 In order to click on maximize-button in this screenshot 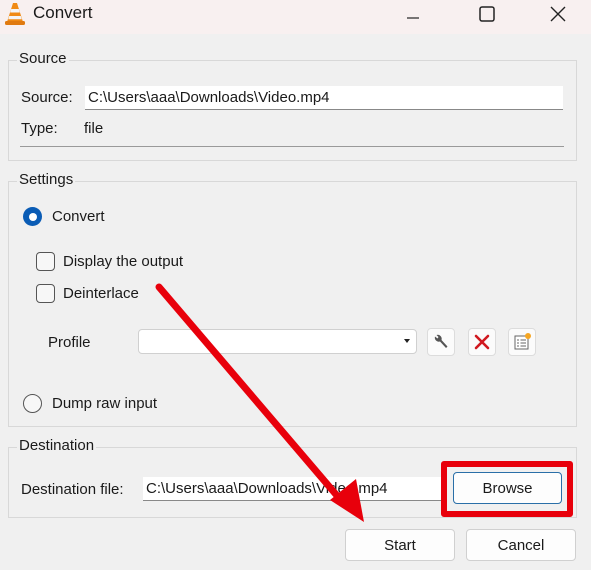, I will do `click(487, 14)`.